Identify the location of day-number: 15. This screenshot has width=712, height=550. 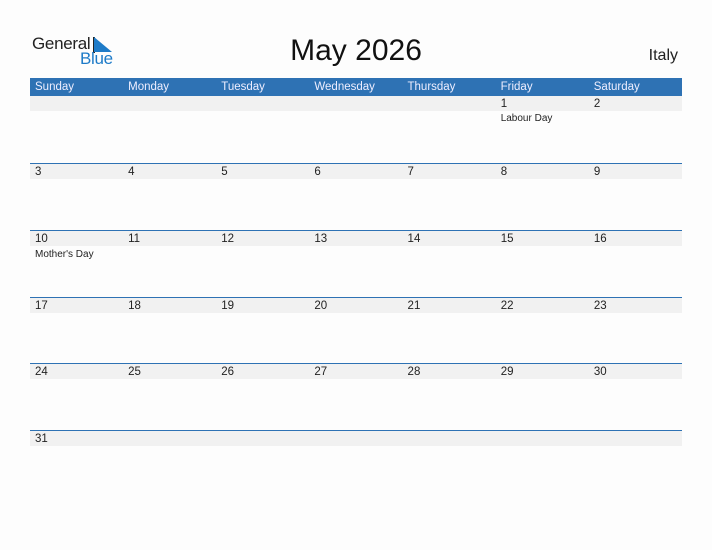
(507, 239).